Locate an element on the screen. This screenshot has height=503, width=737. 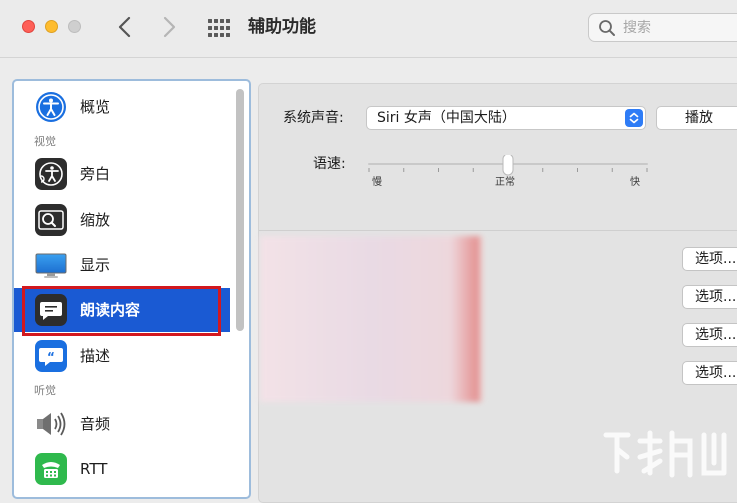
sidebar-item-display: 显示 is located at coordinates (122, 265).